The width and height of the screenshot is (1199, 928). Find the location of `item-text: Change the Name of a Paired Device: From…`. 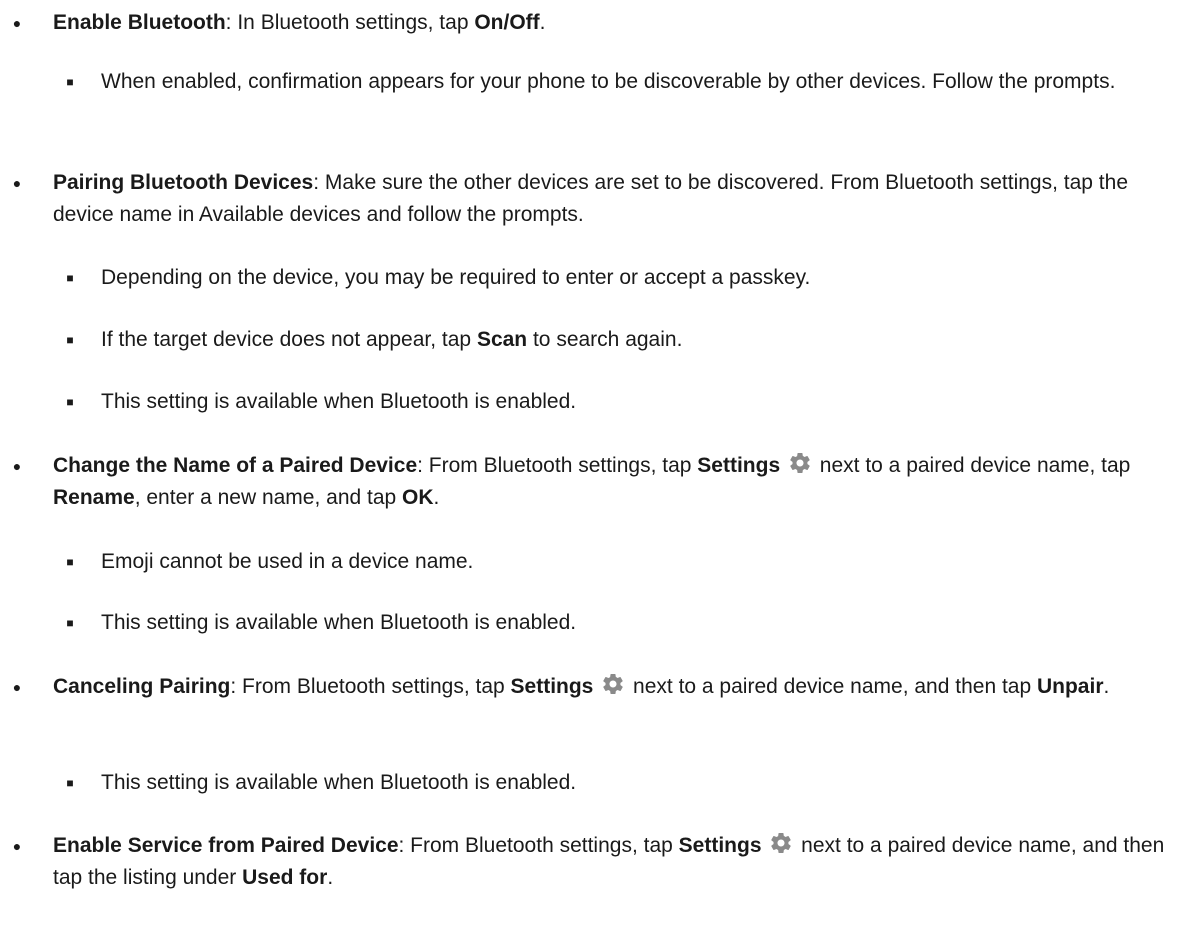

item-text: Change the Name of a Paired Device: From… is located at coordinates (617, 482).